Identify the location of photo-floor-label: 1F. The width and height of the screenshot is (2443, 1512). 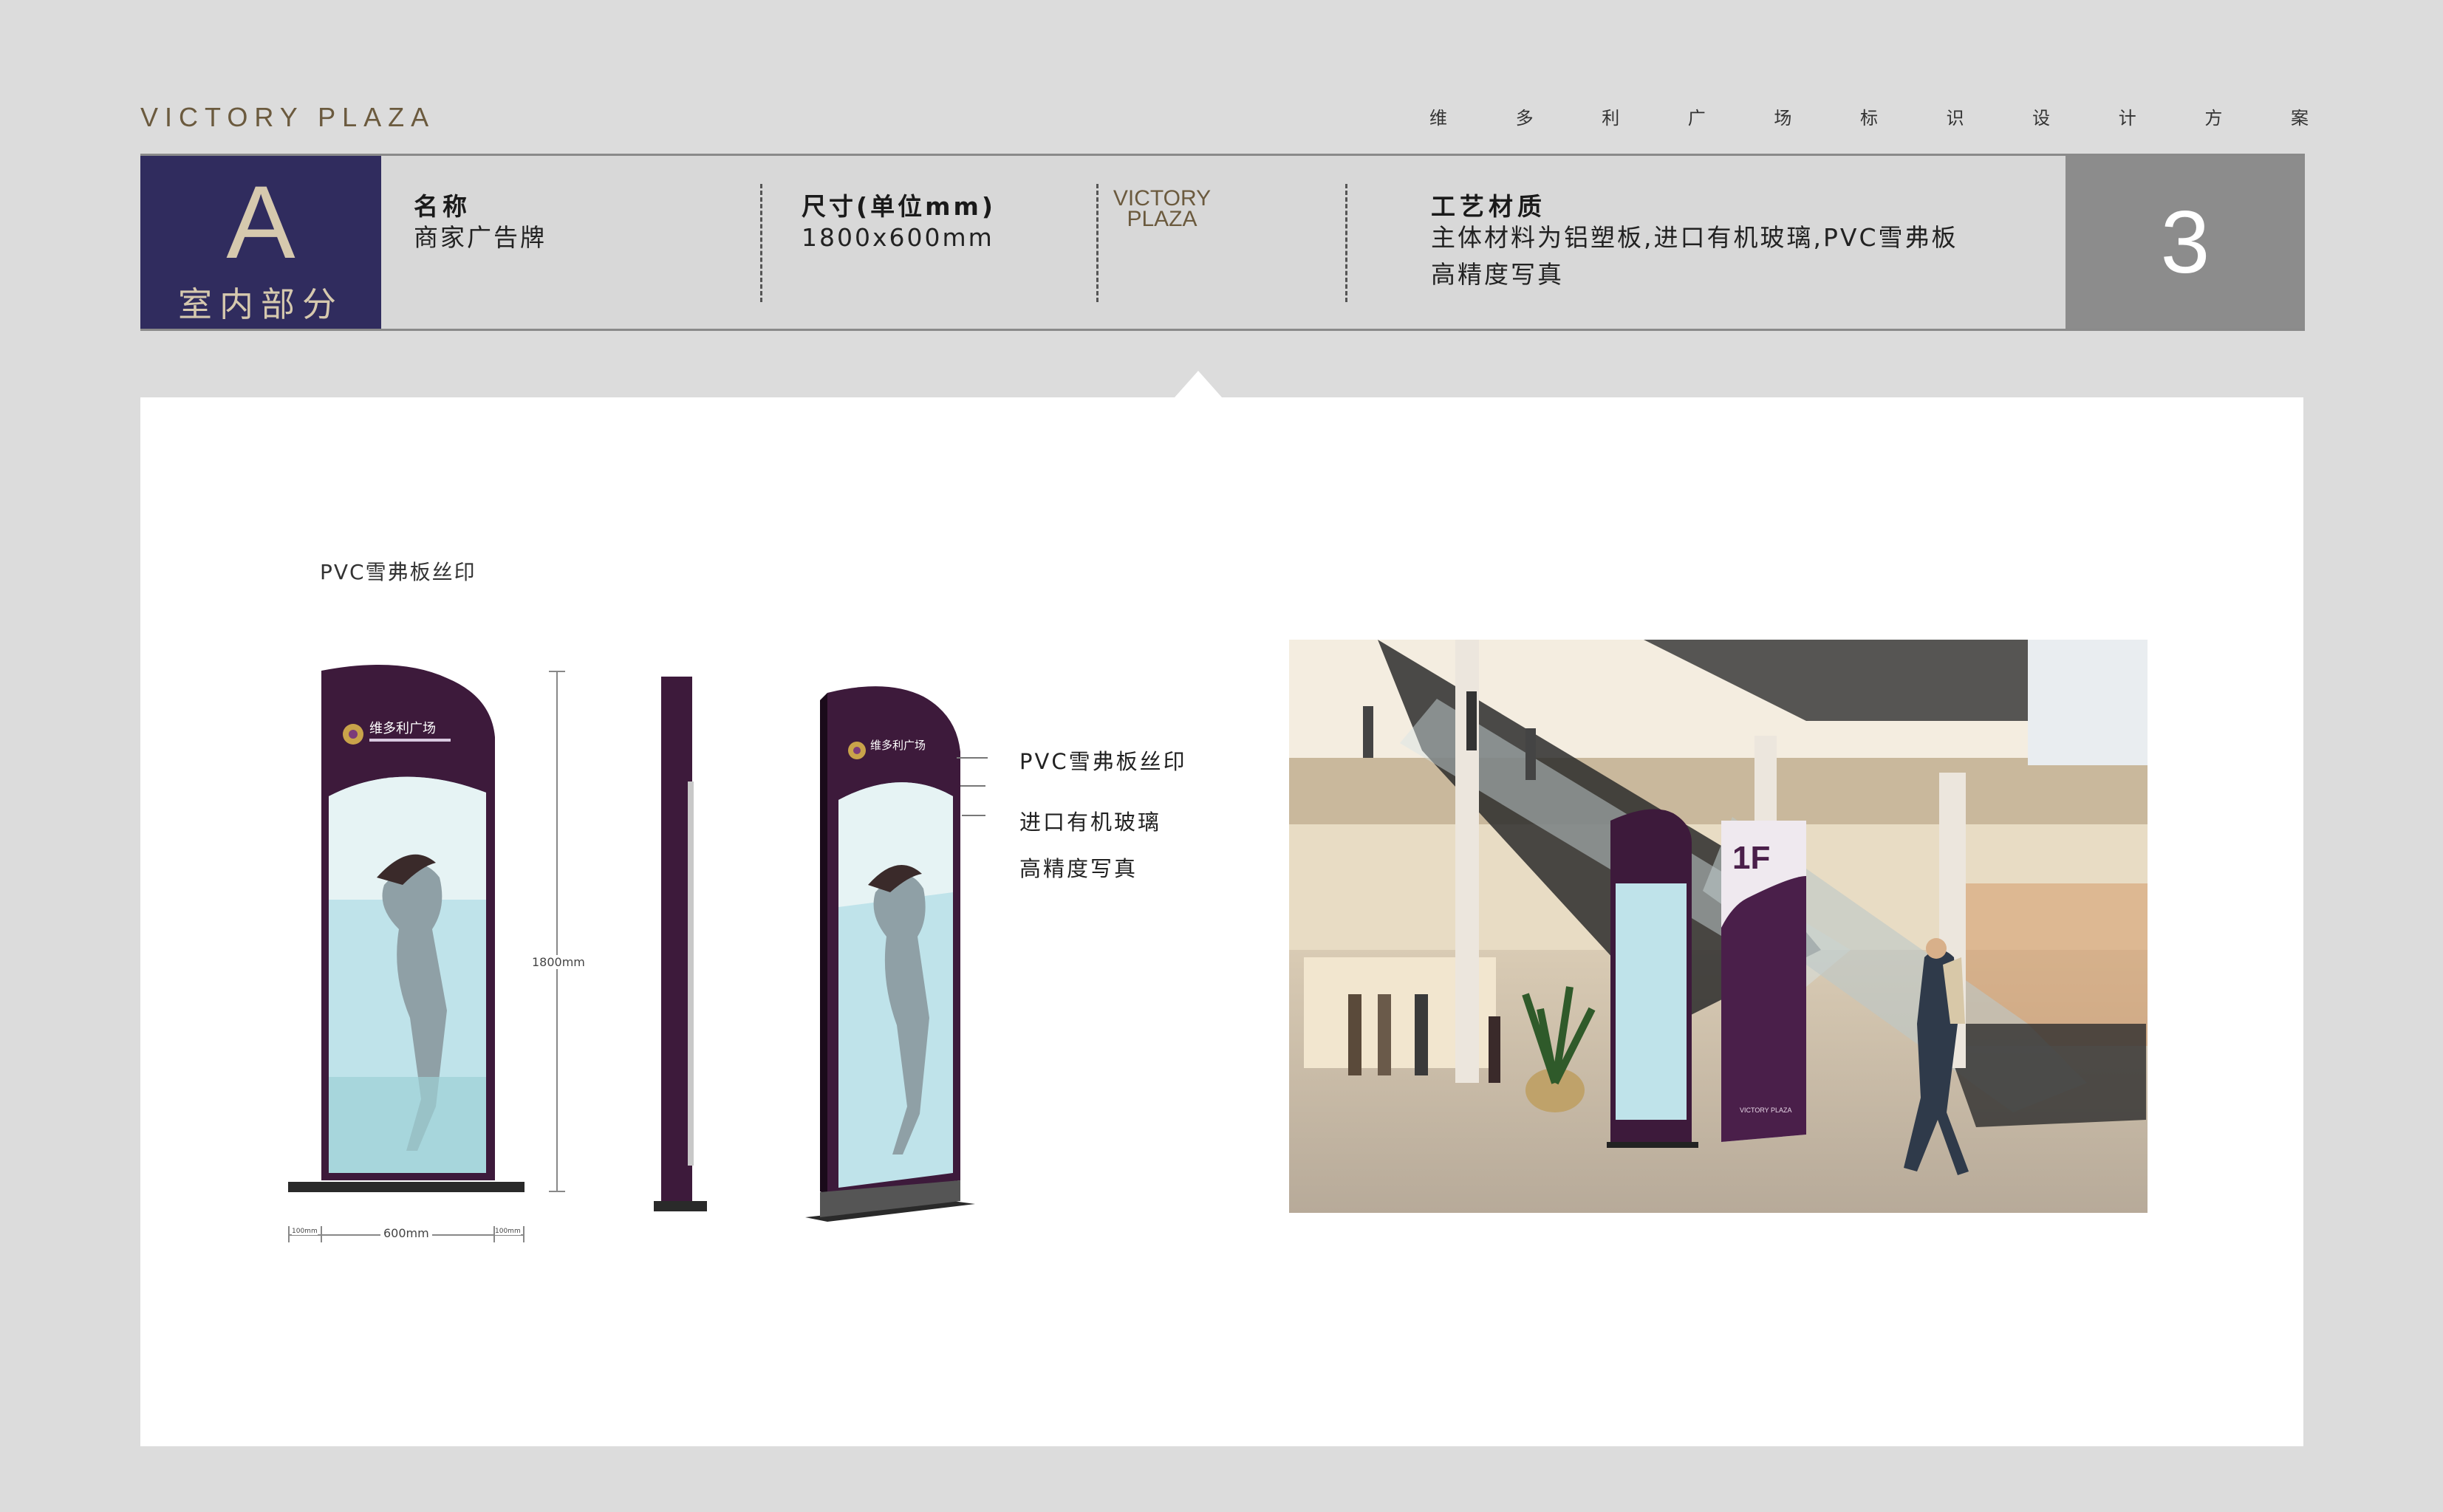
(1751, 858).